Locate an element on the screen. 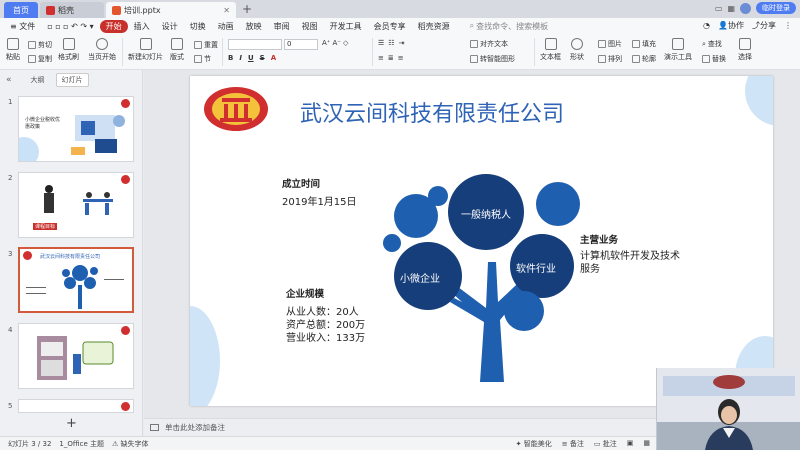 This screenshot has width=800, height=450. section-icon is located at coordinates (198, 59).